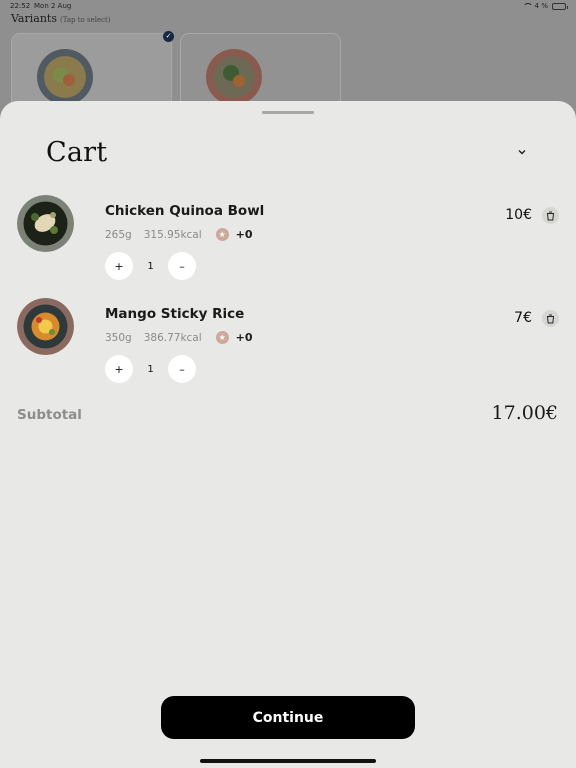 The width and height of the screenshot is (576, 768). Describe the element at coordinates (172, 337) in the screenshot. I see `item-kcal: 386.77kcal` at that location.